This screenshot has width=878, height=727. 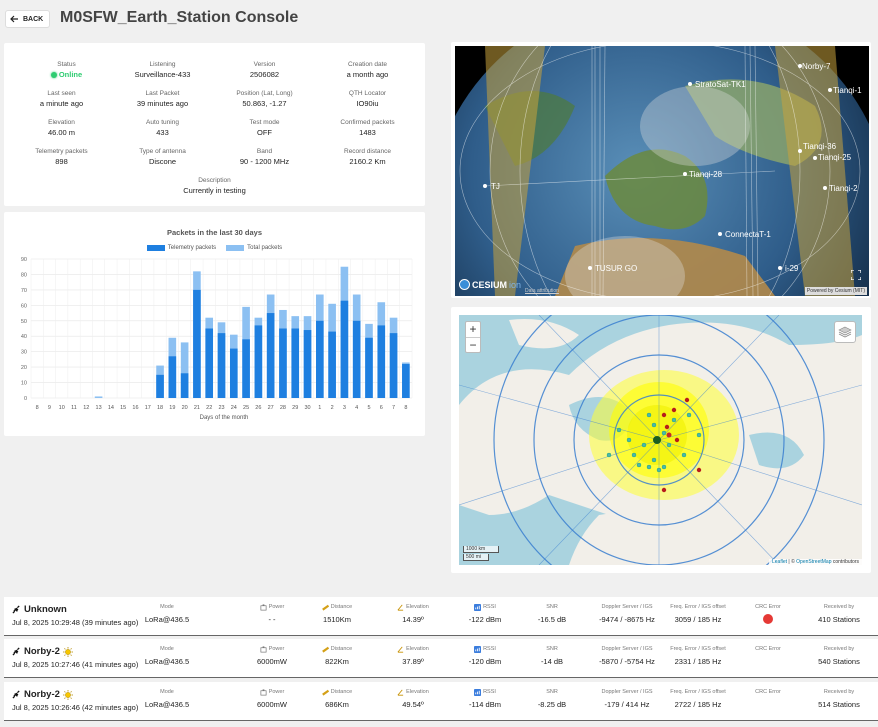 I want to click on obs-distance: Distance 822Km, so click(x=337, y=655).